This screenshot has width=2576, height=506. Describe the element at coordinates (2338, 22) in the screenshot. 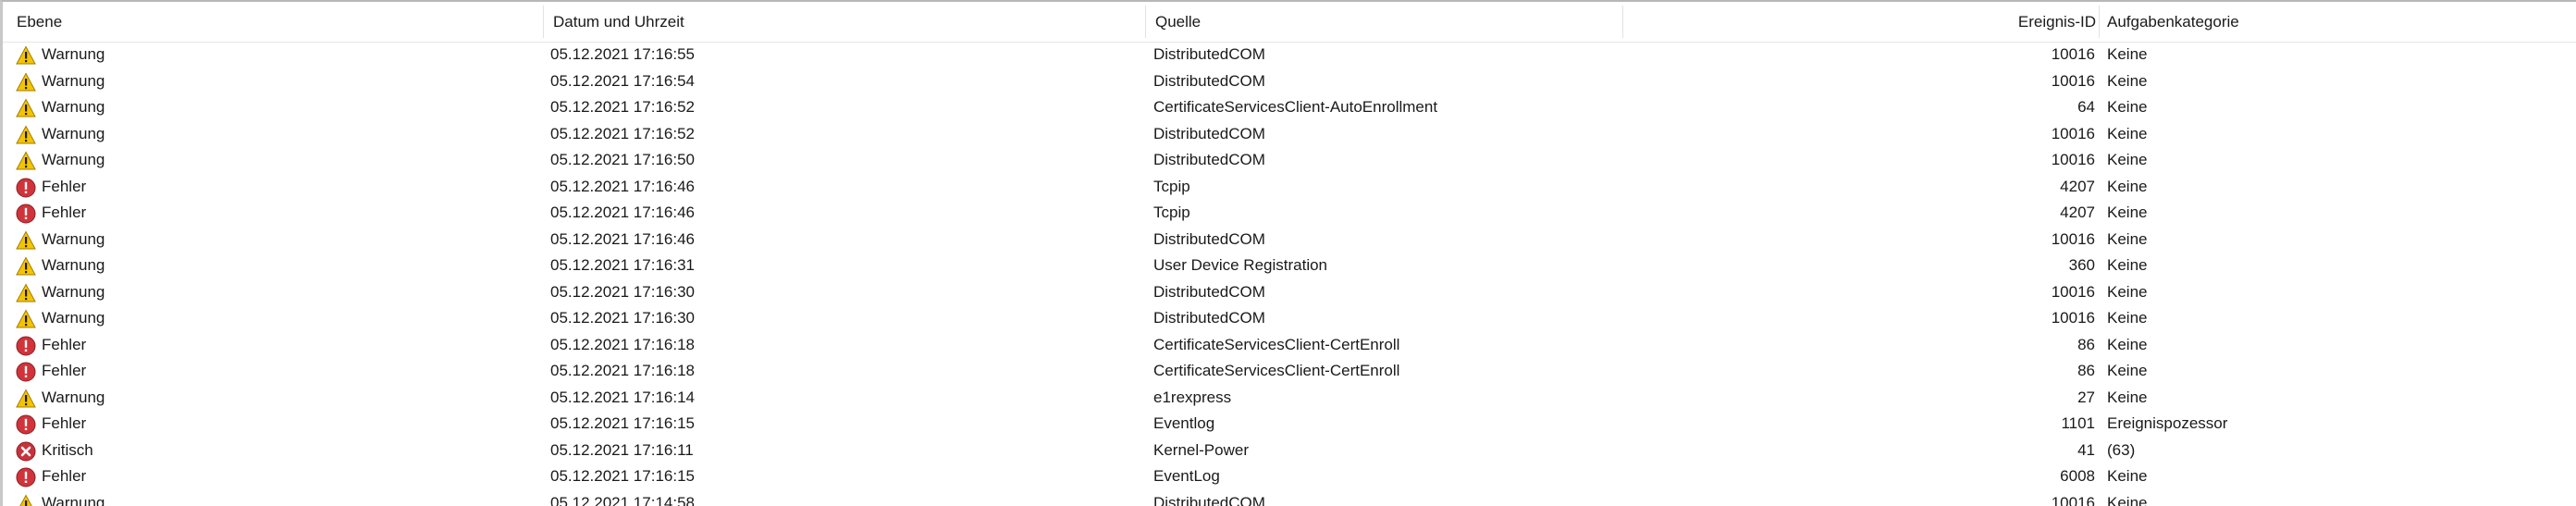

I see `column-header-category: Aufgabenkategorie` at that location.